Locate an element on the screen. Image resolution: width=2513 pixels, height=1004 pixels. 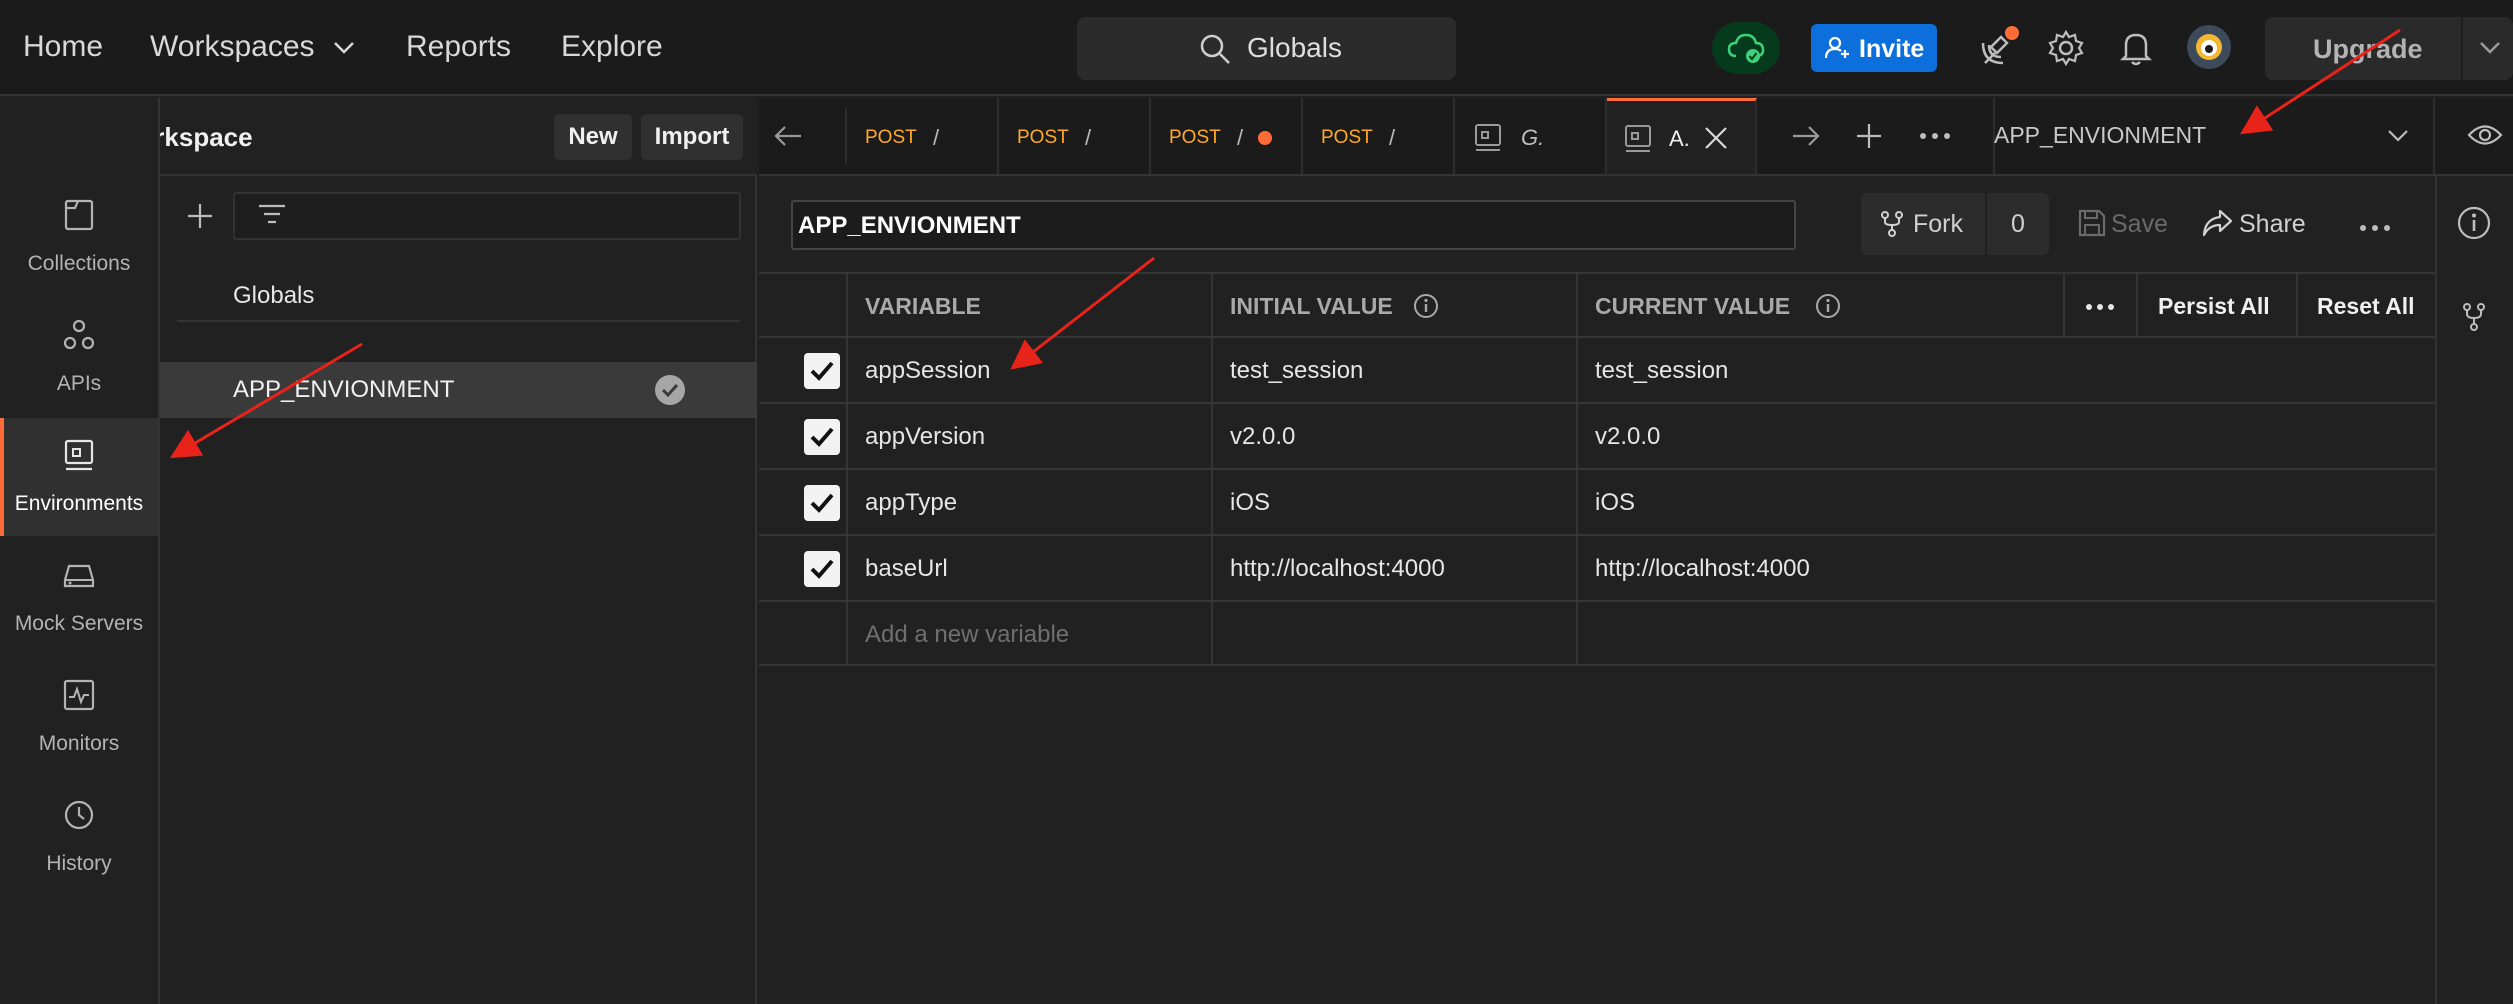
new-button: New is located at coordinates (593, 137).